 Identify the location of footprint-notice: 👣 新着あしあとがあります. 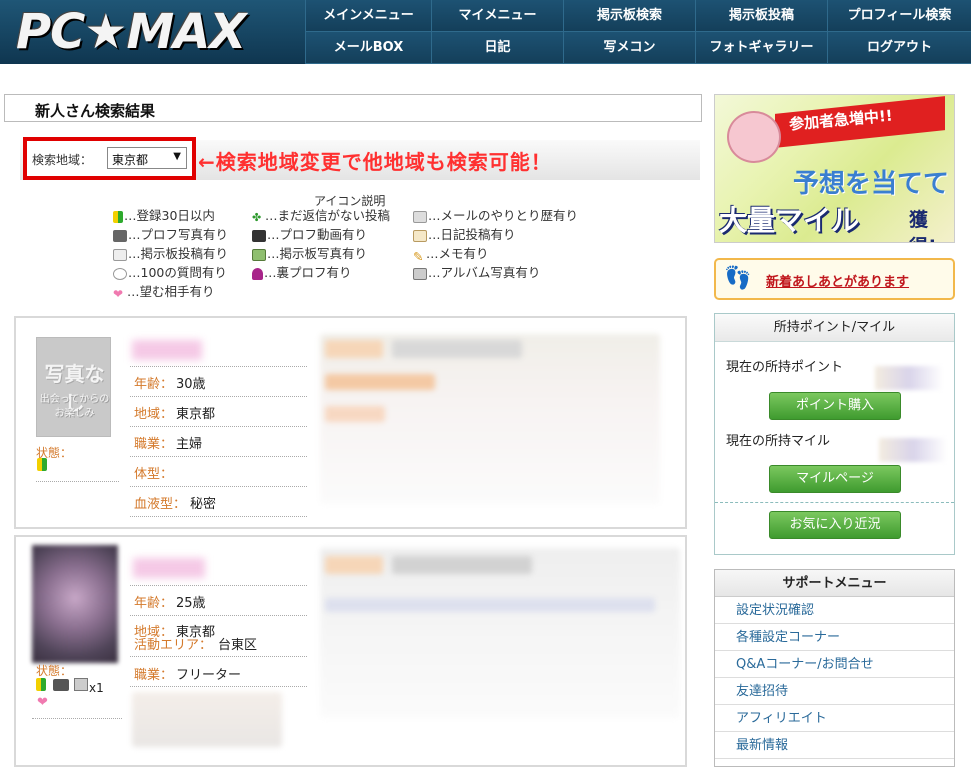
(834, 279).